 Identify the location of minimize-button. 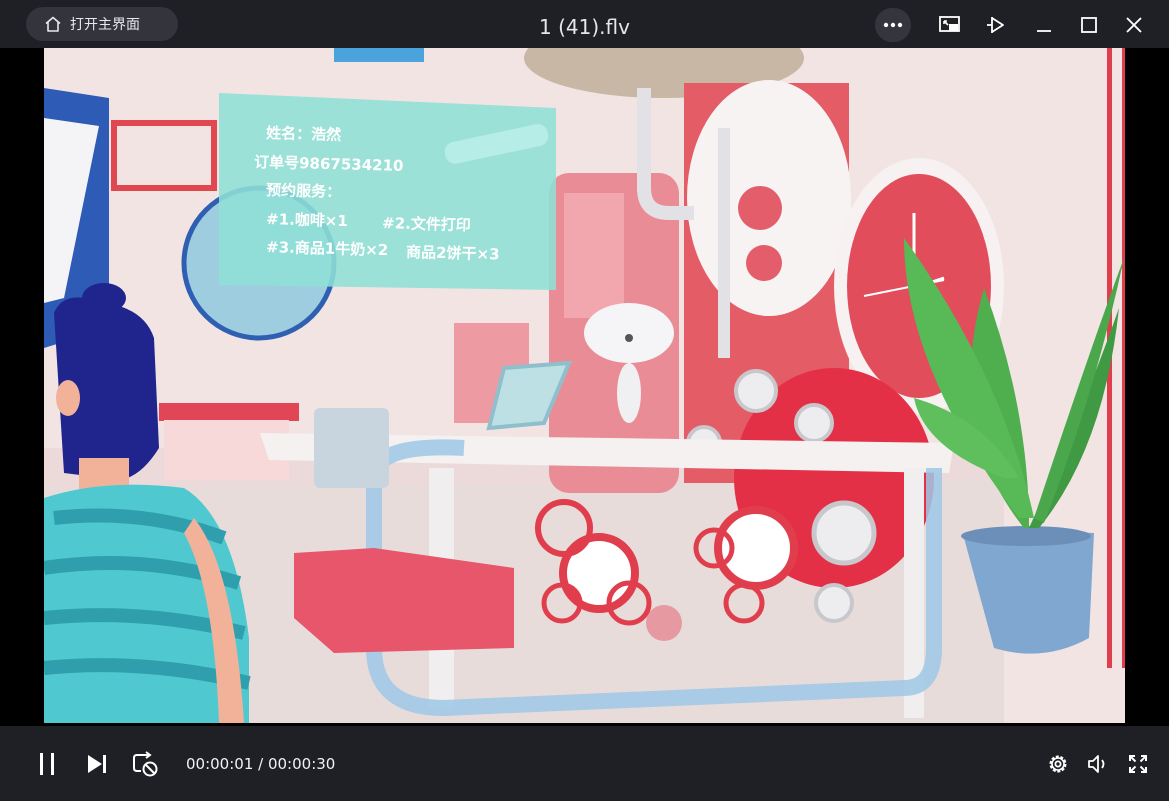
(1044, 25).